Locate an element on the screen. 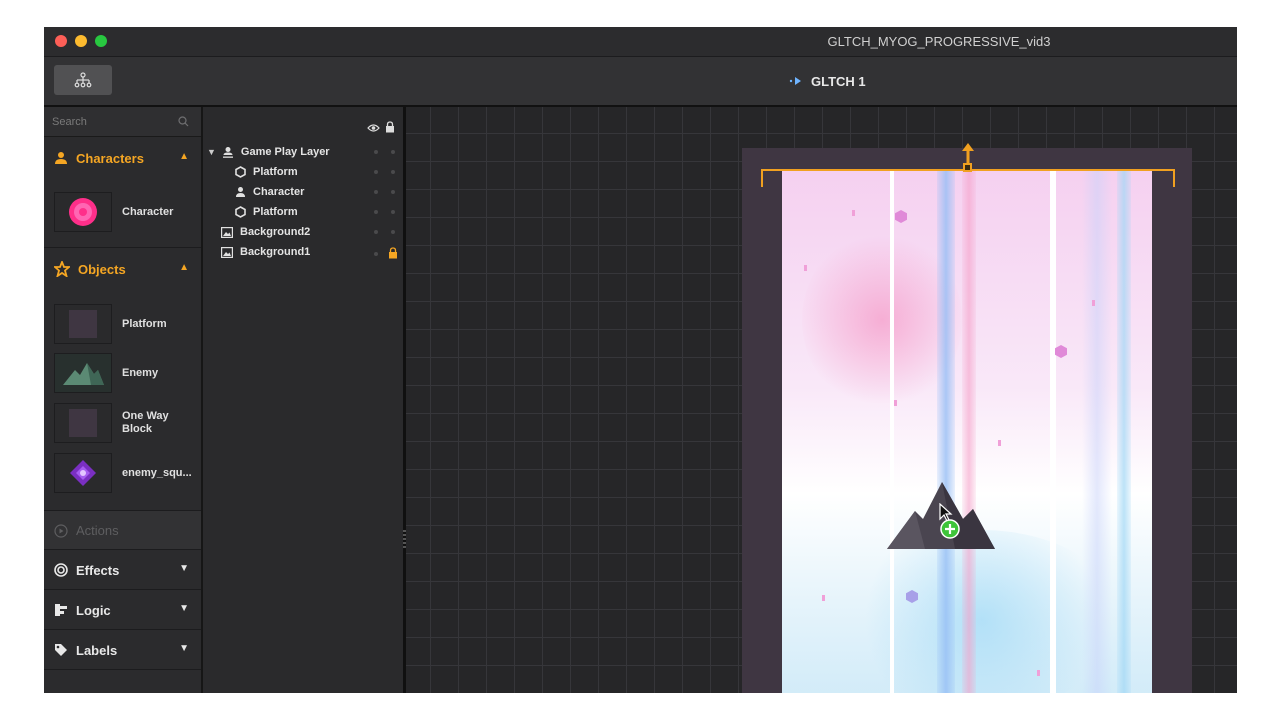  search-icon is located at coordinates (183, 121).